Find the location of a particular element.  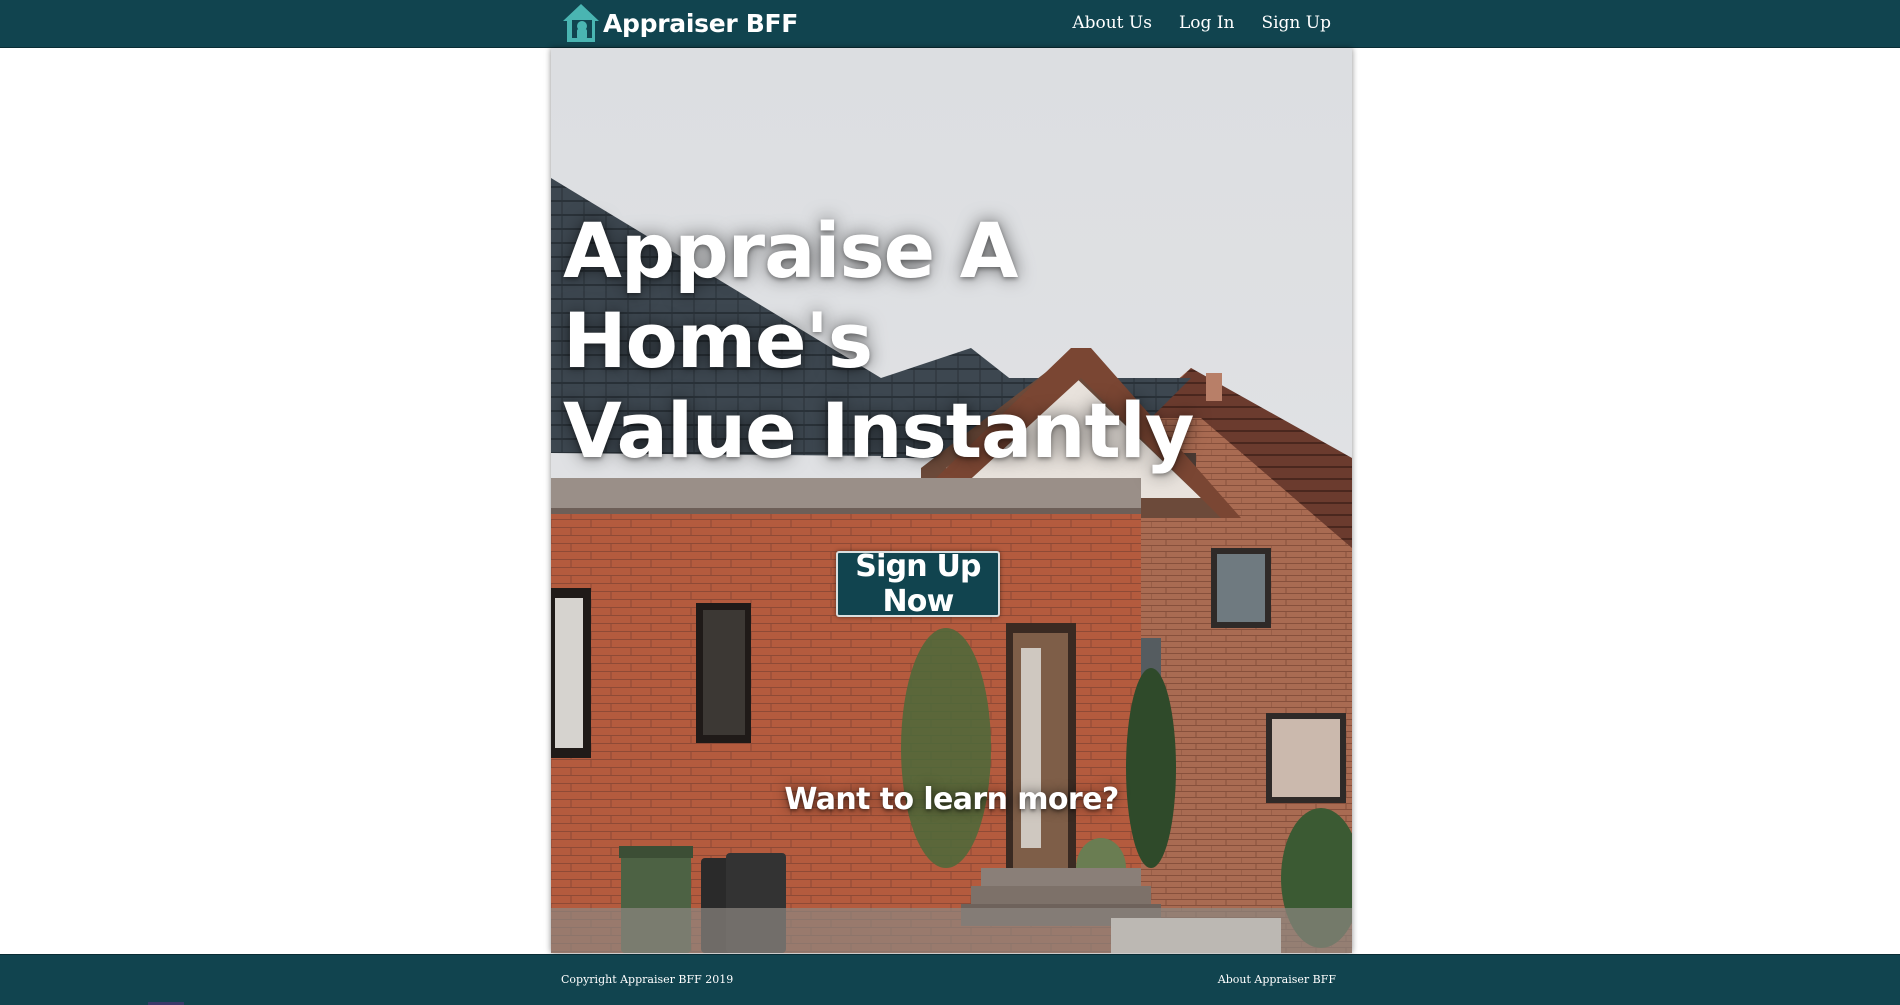

nav-about-us-link: About Us is located at coordinates (1112, 23).